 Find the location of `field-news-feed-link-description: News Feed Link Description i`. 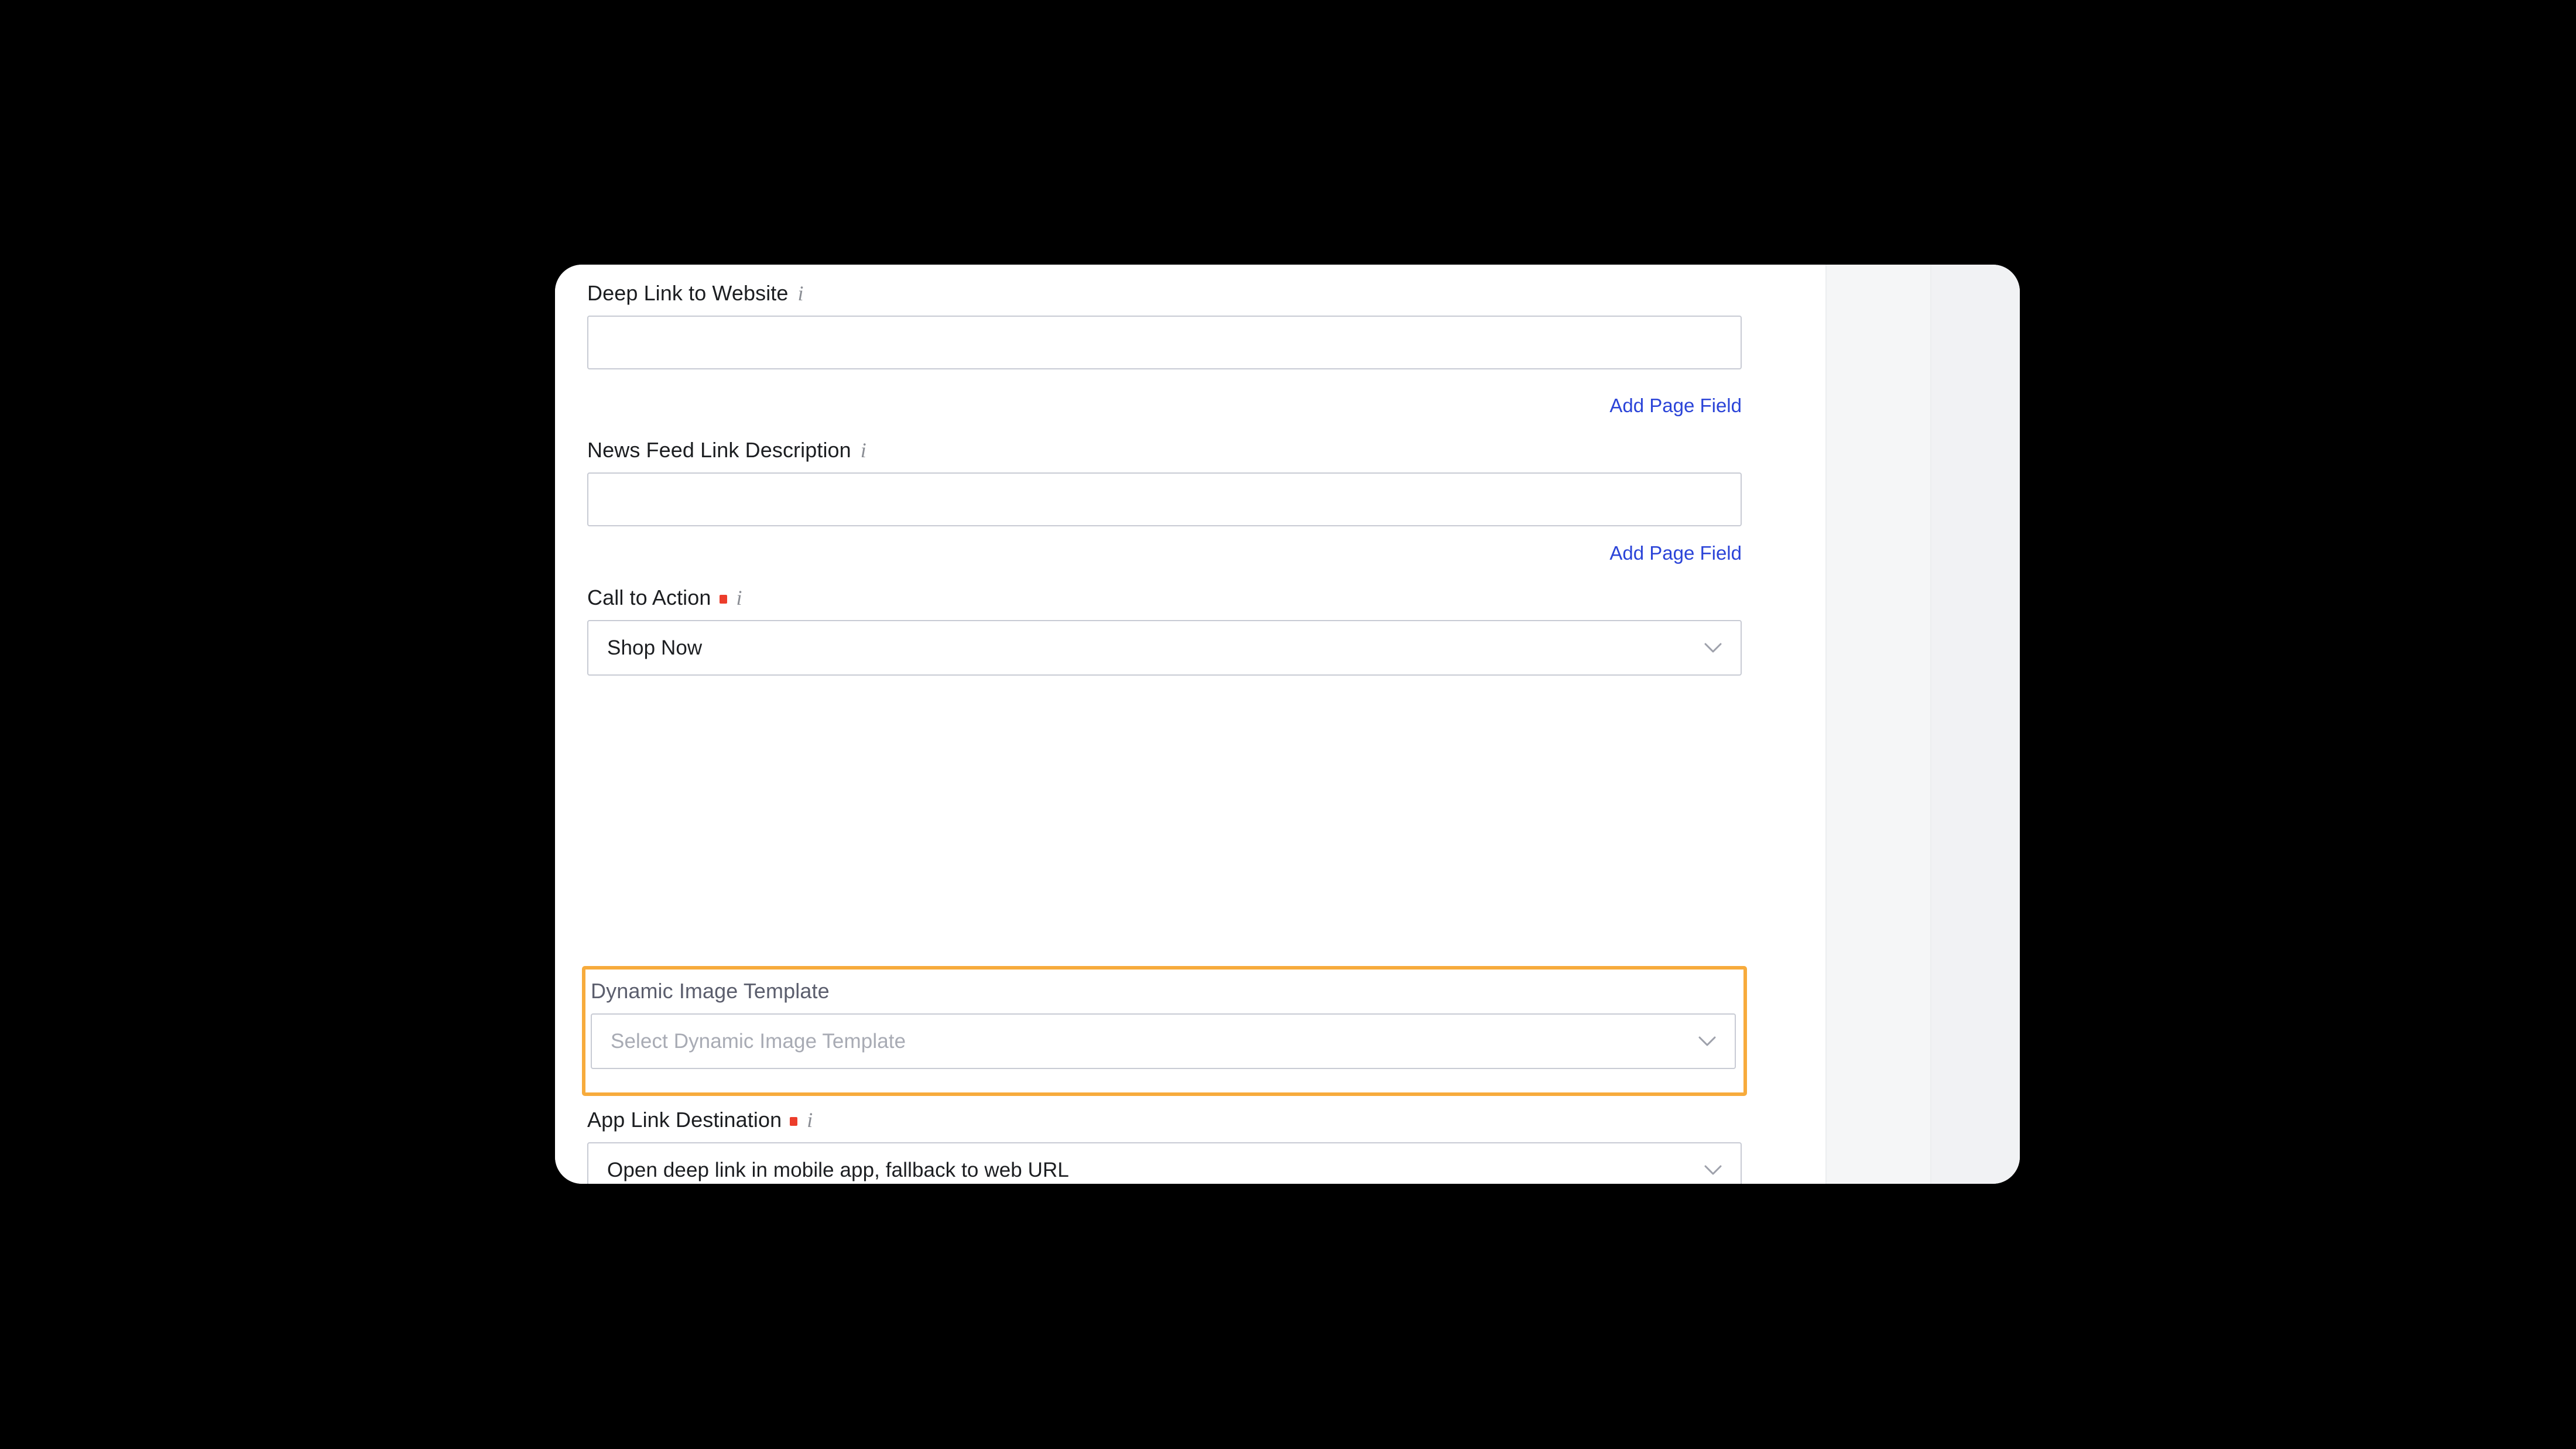

field-news-feed-link-description: News Feed Link Description i is located at coordinates (1164, 482).